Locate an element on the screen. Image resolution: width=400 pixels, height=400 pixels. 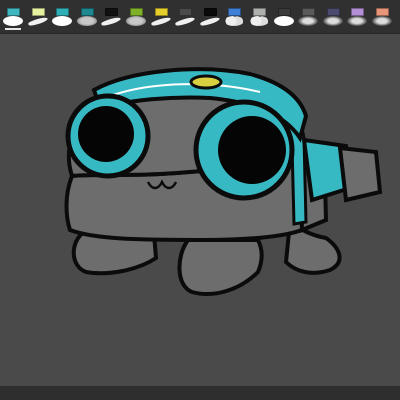
goggle-badge is located at coordinates (206, 82).